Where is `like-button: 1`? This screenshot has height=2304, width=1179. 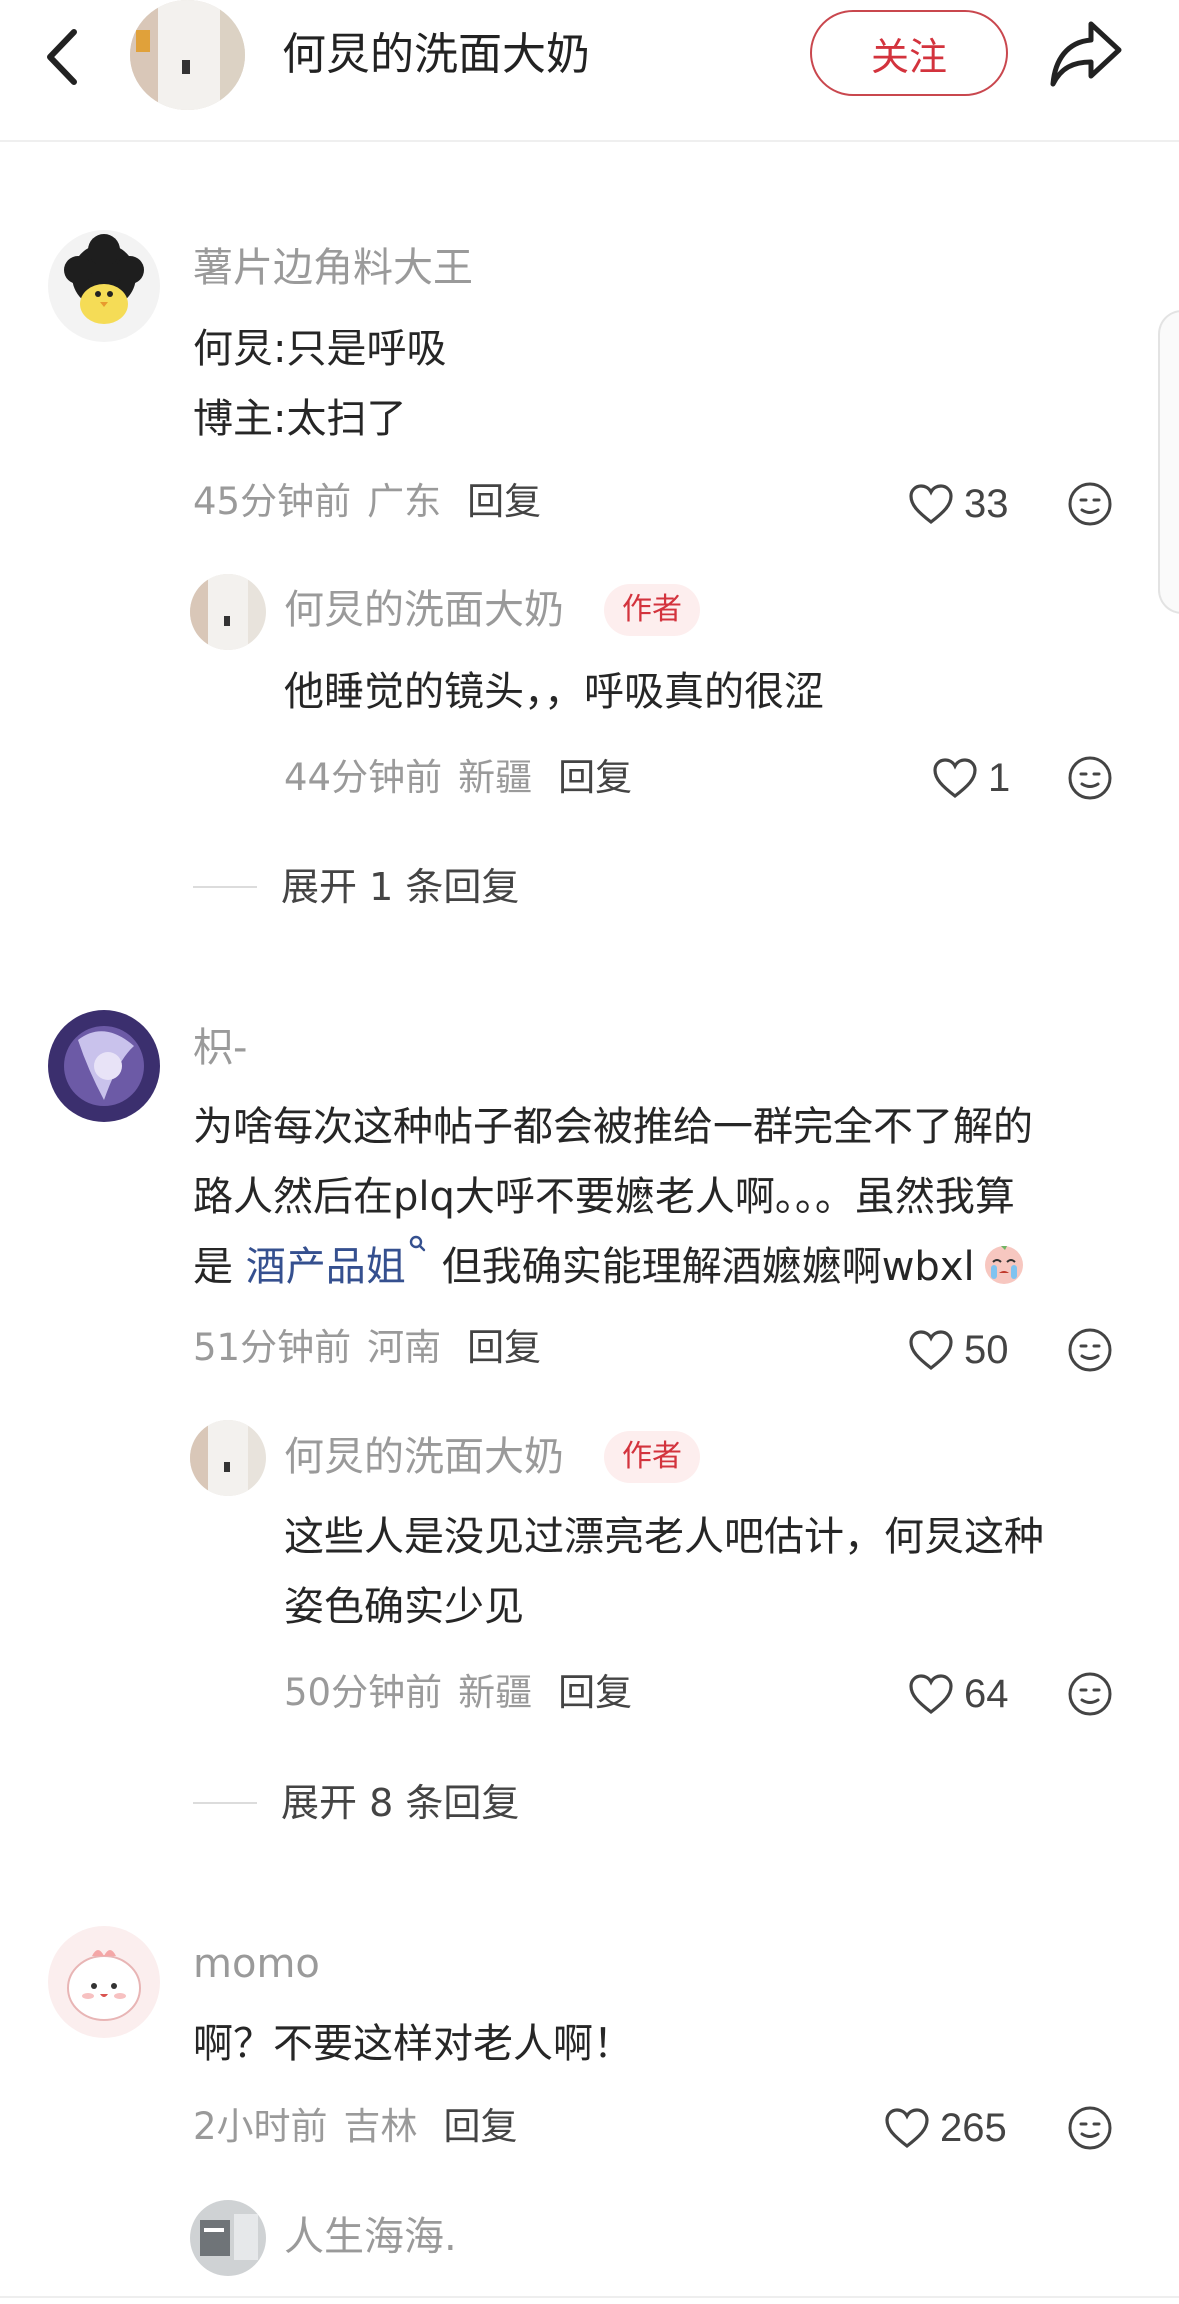 like-button: 1 is located at coordinates (971, 778).